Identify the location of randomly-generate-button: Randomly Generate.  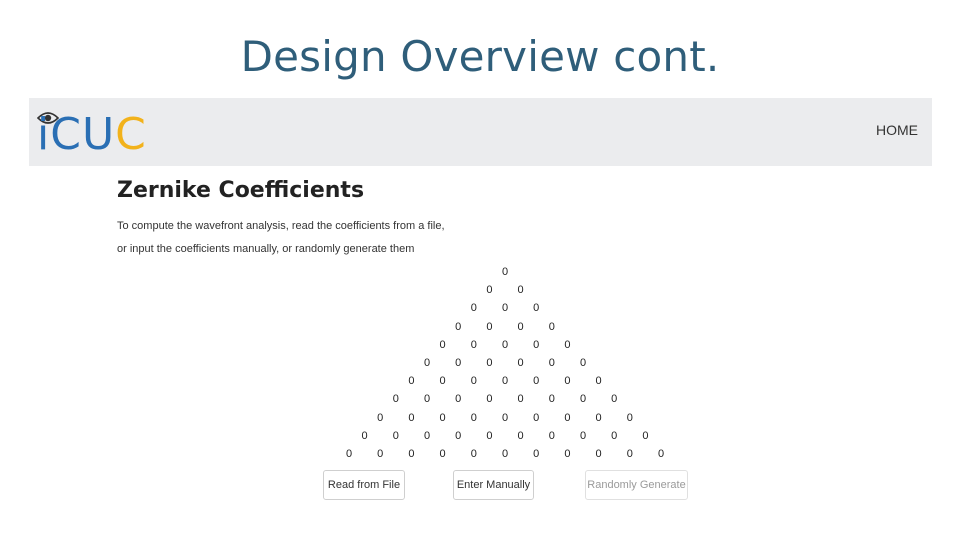
(636, 485).